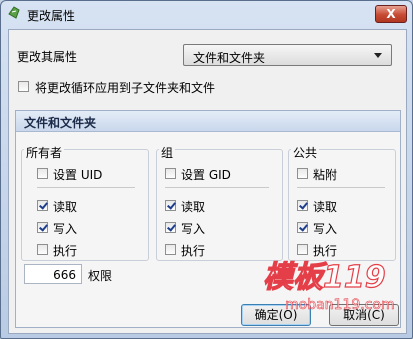 This screenshot has width=413, height=339. What do you see at coordinates (208, 121) in the screenshot?
I see `section-header: 文件和文件夹` at bounding box center [208, 121].